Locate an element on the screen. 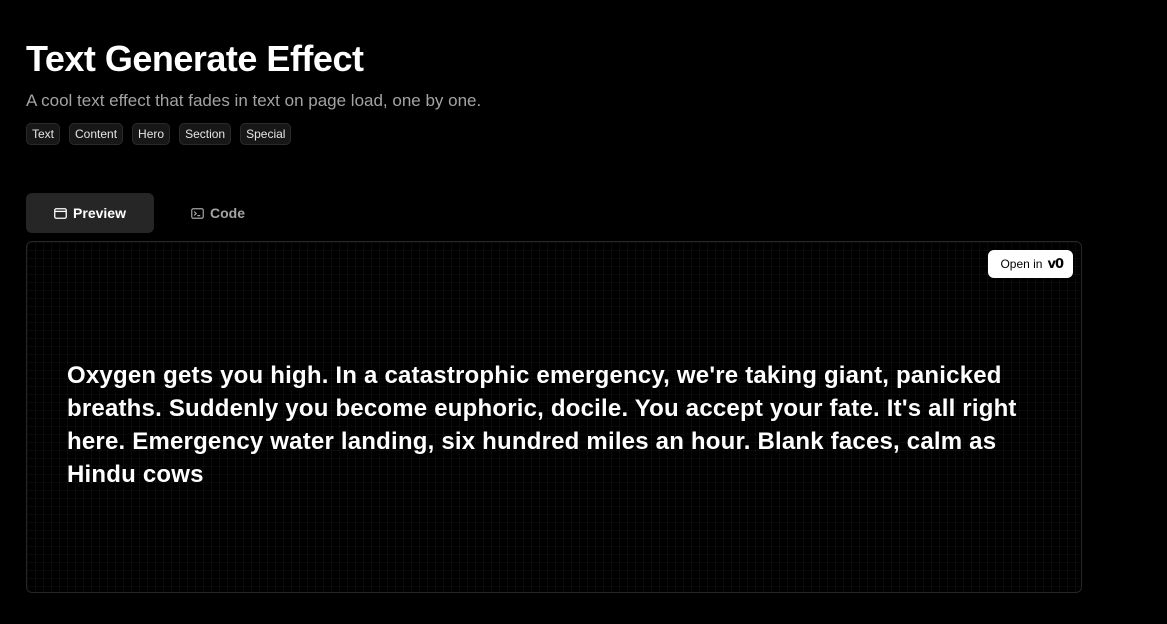 The image size is (1167, 624). tab-preview-label: Preview is located at coordinates (99, 213).